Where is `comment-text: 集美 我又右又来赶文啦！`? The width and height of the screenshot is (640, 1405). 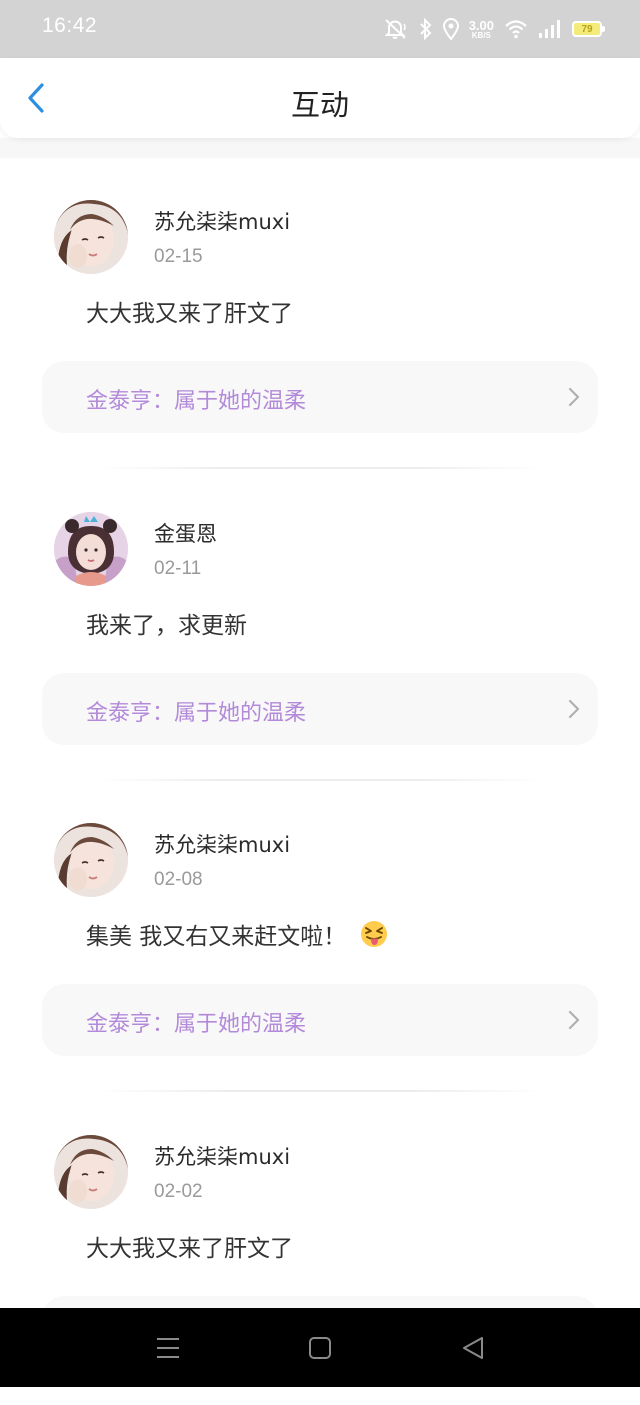 comment-text: 集美 我又右又来赶文啦！ is located at coordinates (237, 934).